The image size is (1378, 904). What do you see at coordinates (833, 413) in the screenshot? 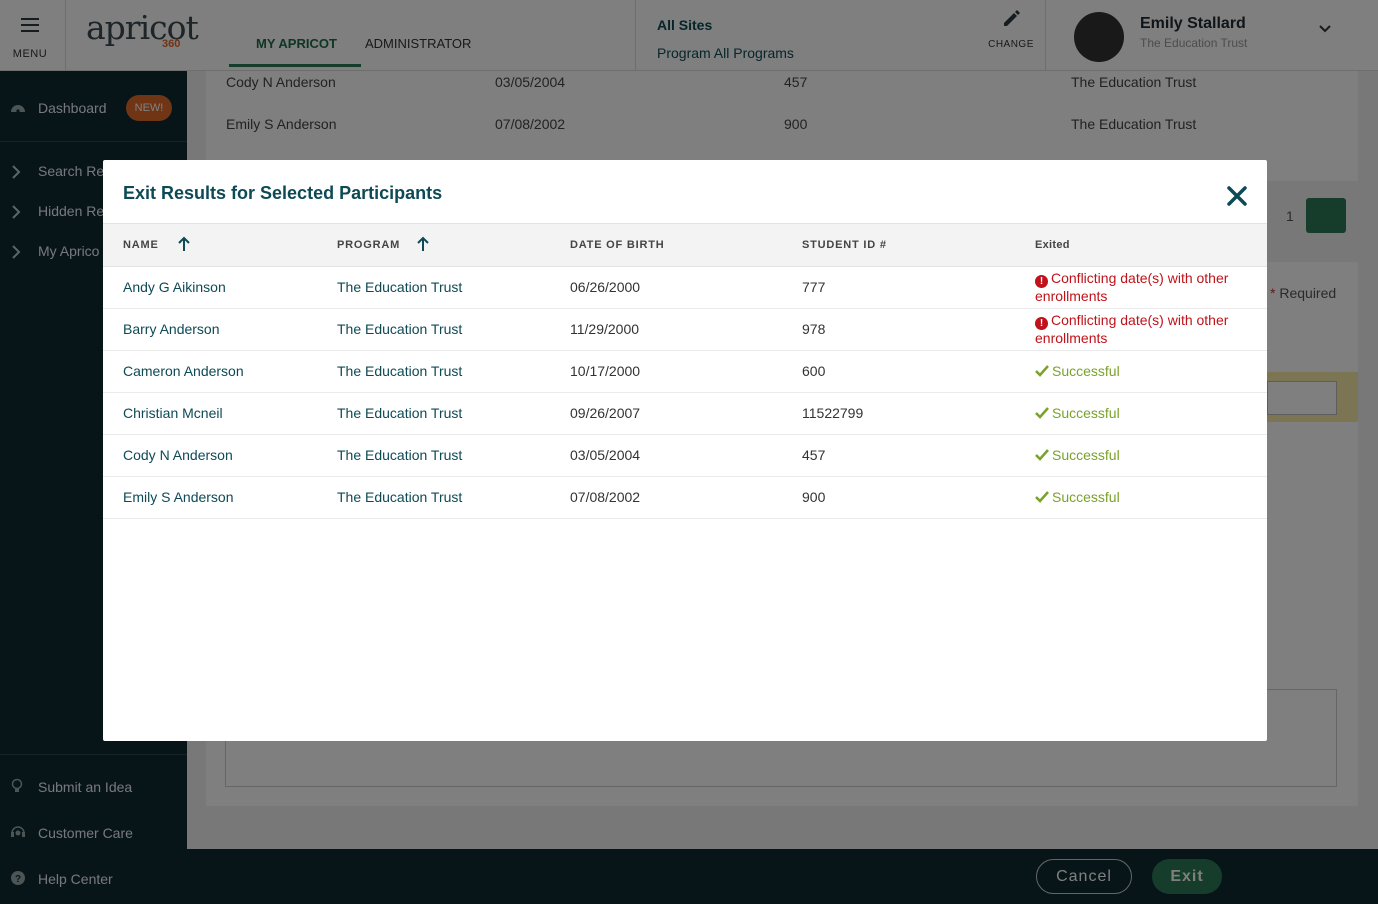
I see `participant-student-id: 11522799` at bounding box center [833, 413].